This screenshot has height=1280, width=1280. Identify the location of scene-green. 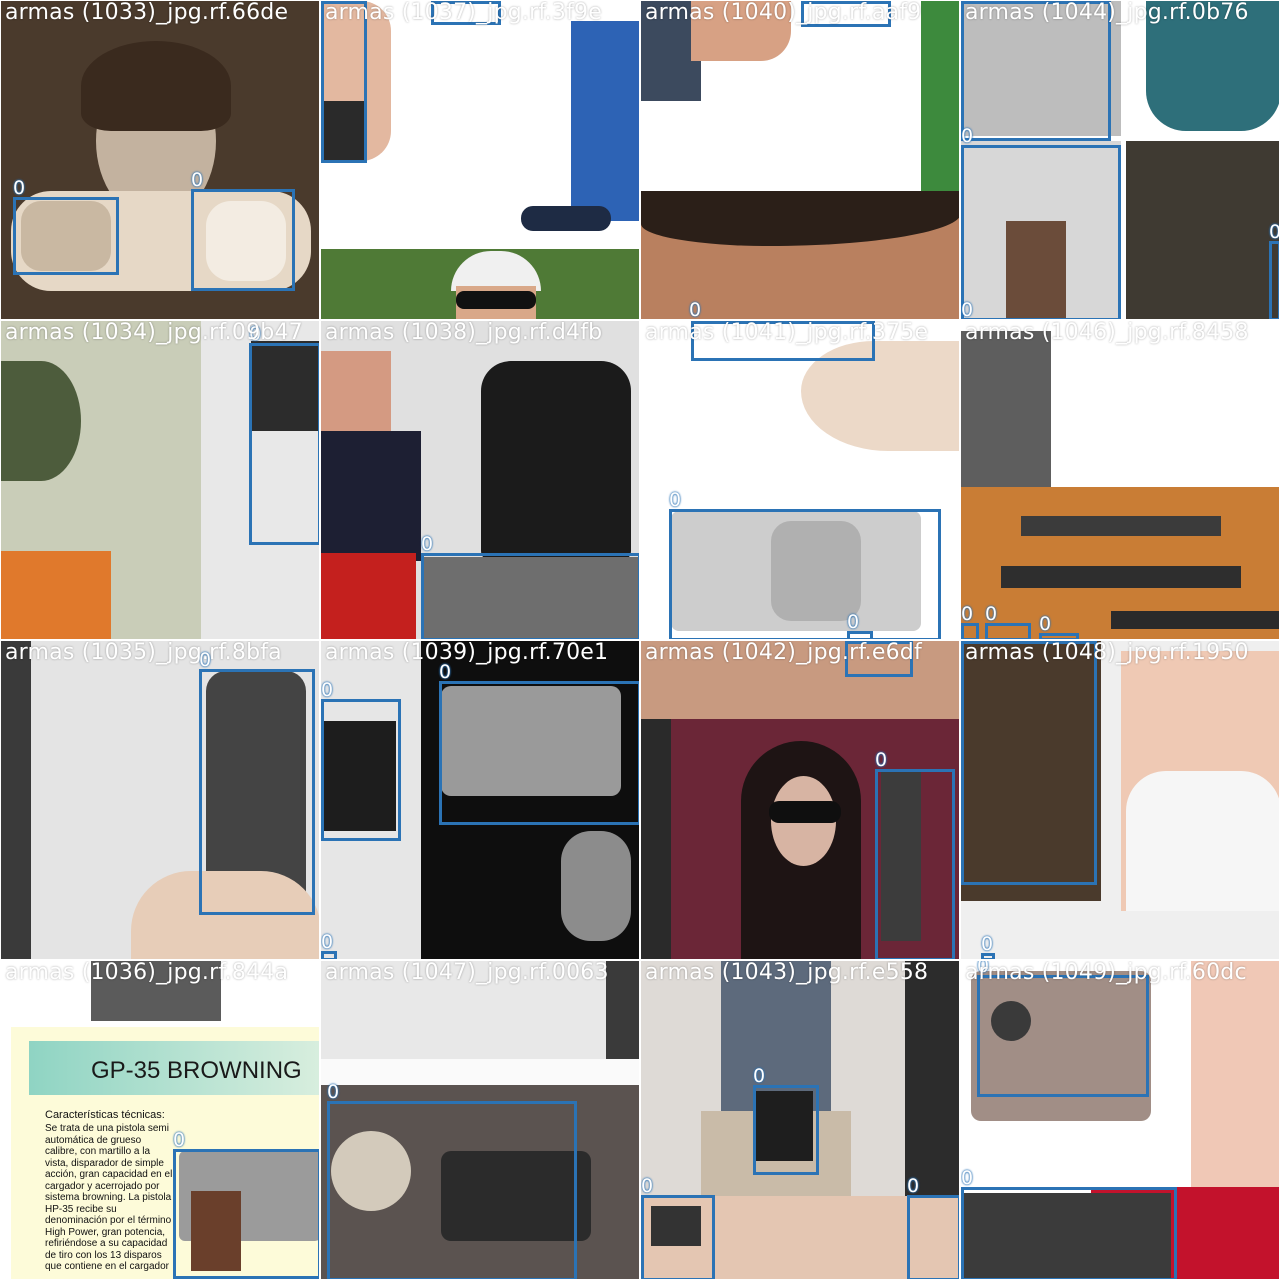
(940, 96).